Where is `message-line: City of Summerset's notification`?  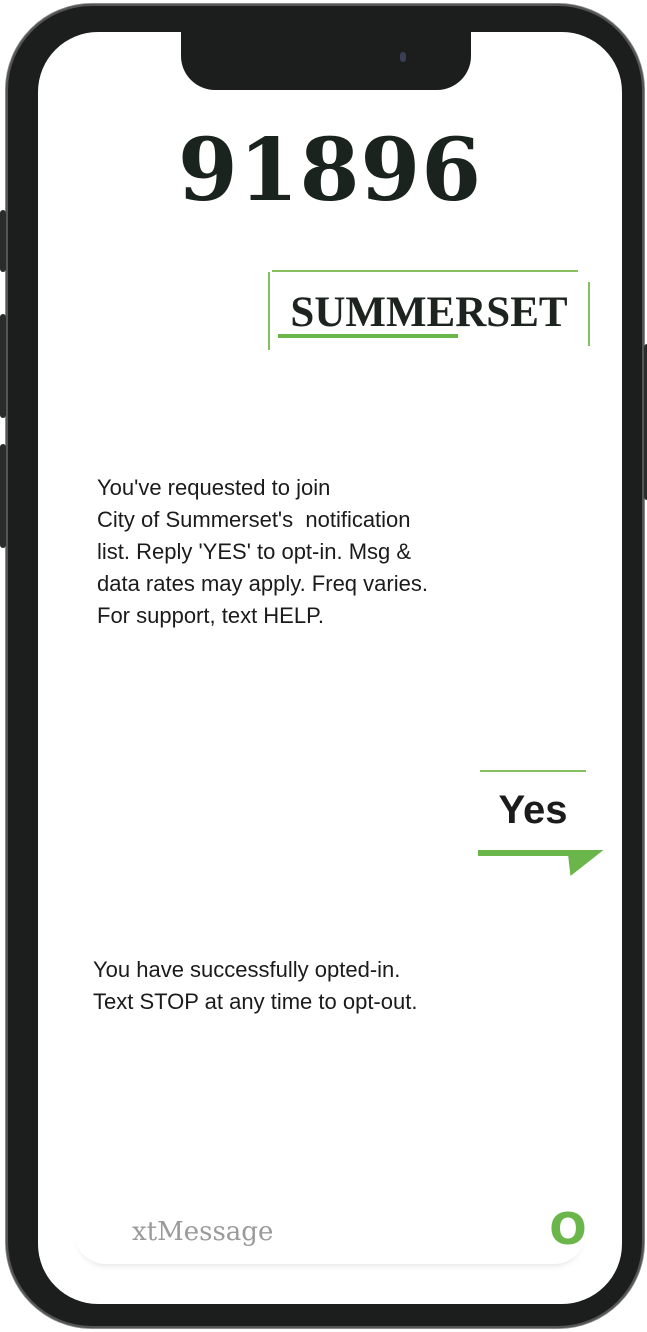 message-line: City of Summerset's notification is located at coordinates (254, 519).